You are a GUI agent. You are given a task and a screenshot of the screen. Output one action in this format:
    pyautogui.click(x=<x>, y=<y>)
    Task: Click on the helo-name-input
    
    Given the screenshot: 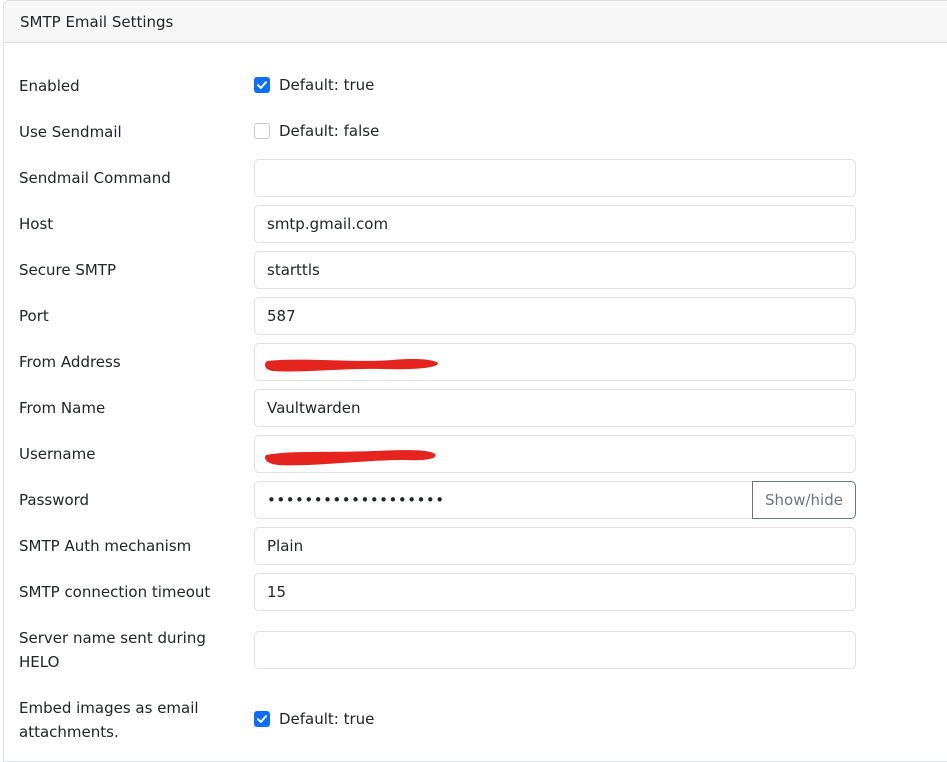 What is the action you would take?
    pyautogui.click(x=555, y=650)
    